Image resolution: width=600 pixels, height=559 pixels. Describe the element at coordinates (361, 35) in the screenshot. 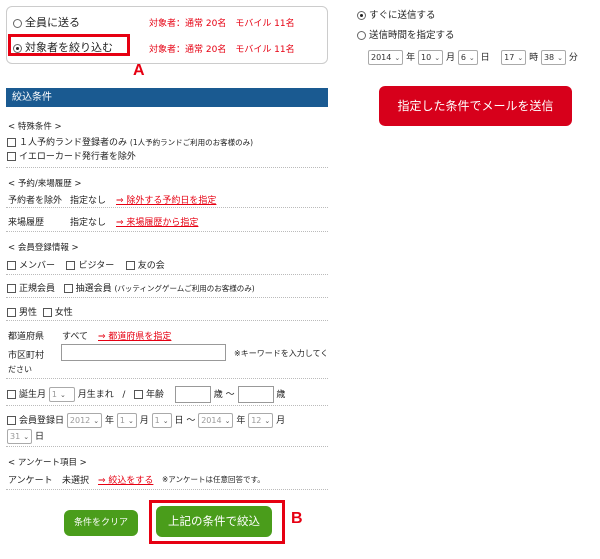

I see `radio-send-schedule-indicator` at that location.